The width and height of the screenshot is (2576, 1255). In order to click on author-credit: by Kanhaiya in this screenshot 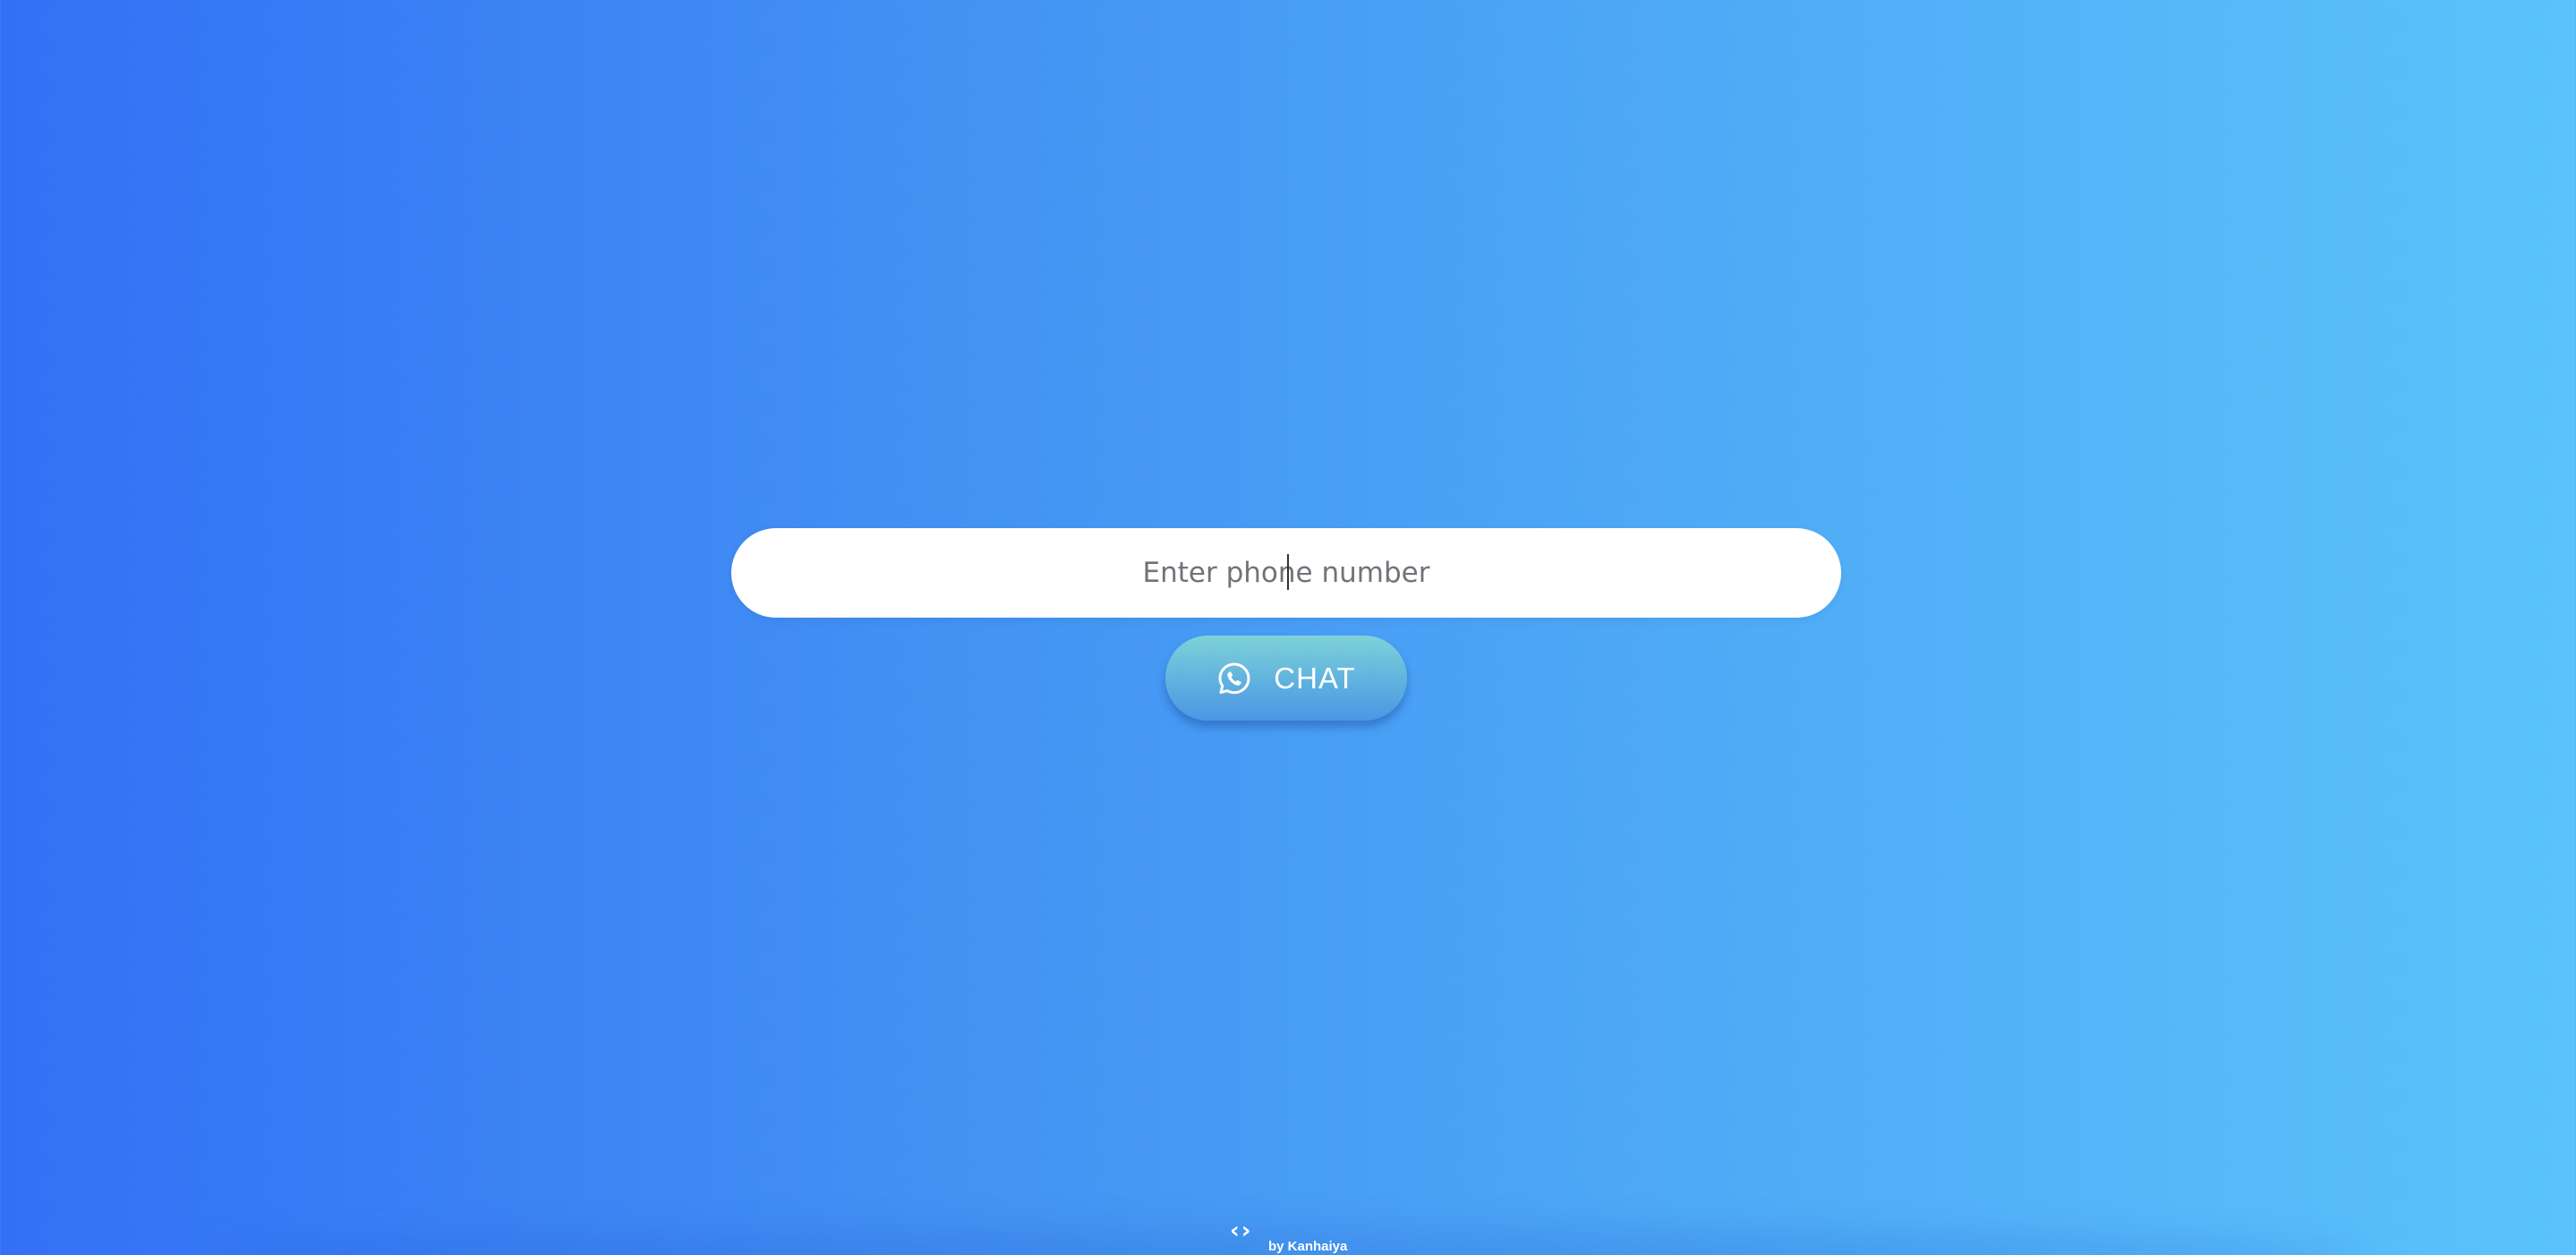, I will do `click(1308, 1246)`.